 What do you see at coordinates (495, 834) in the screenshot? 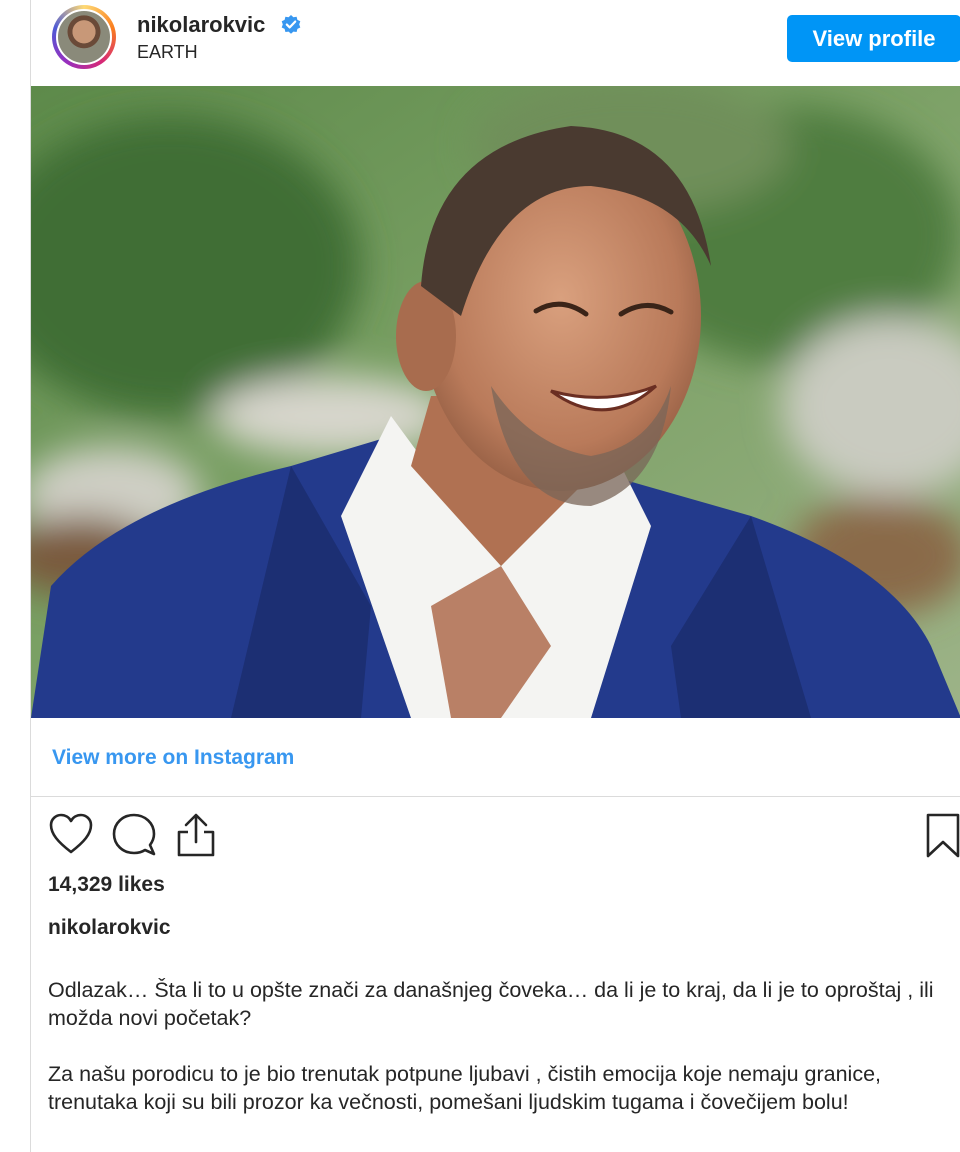
I see `action-bar` at bounding box center [495, 834].